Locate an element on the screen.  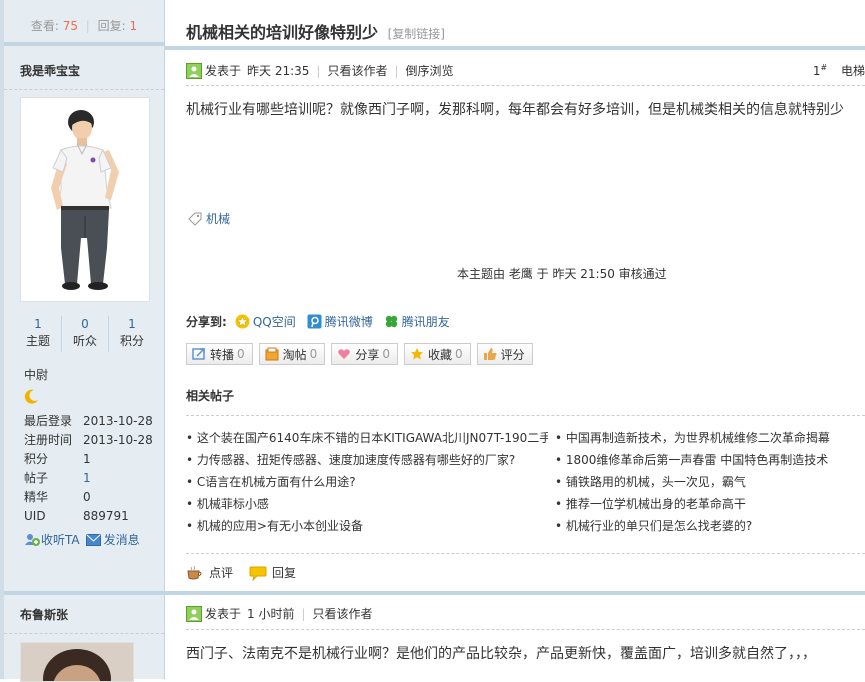
views-label: 查看: is located at coordinates (44, 26).